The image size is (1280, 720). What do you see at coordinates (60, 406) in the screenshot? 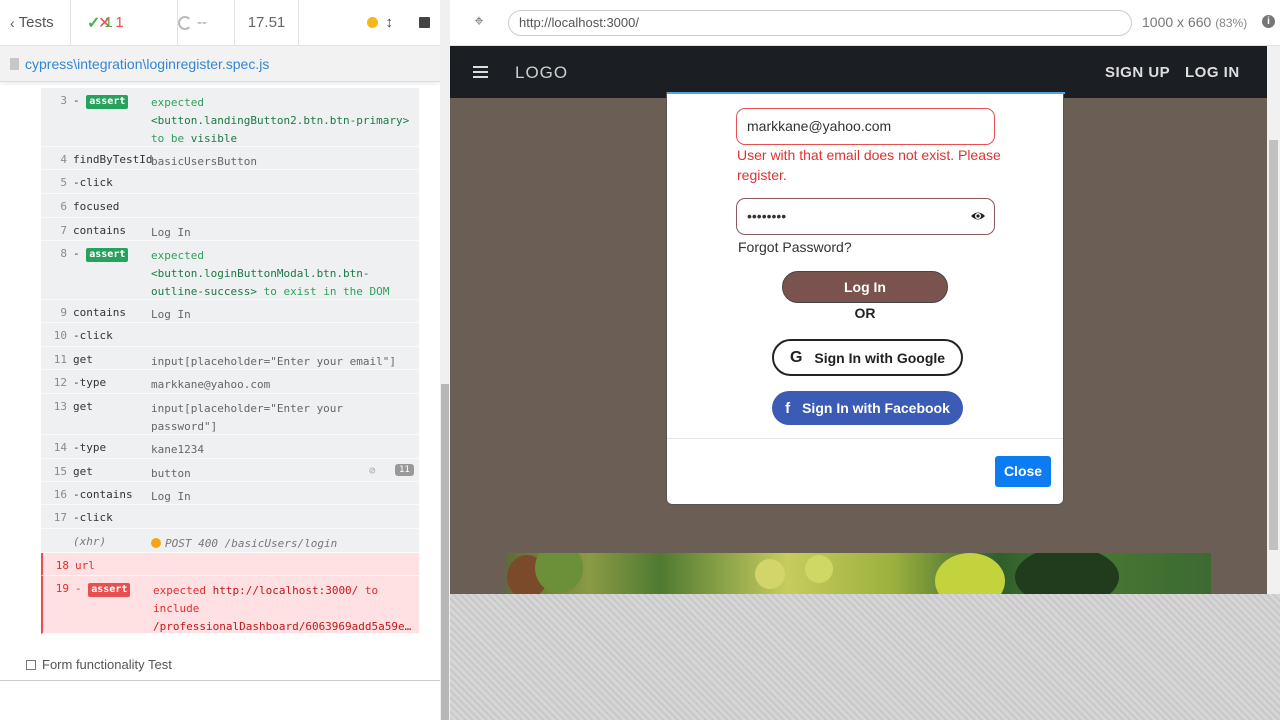
I see `command-number: 13` at bounding box center [60, 406].